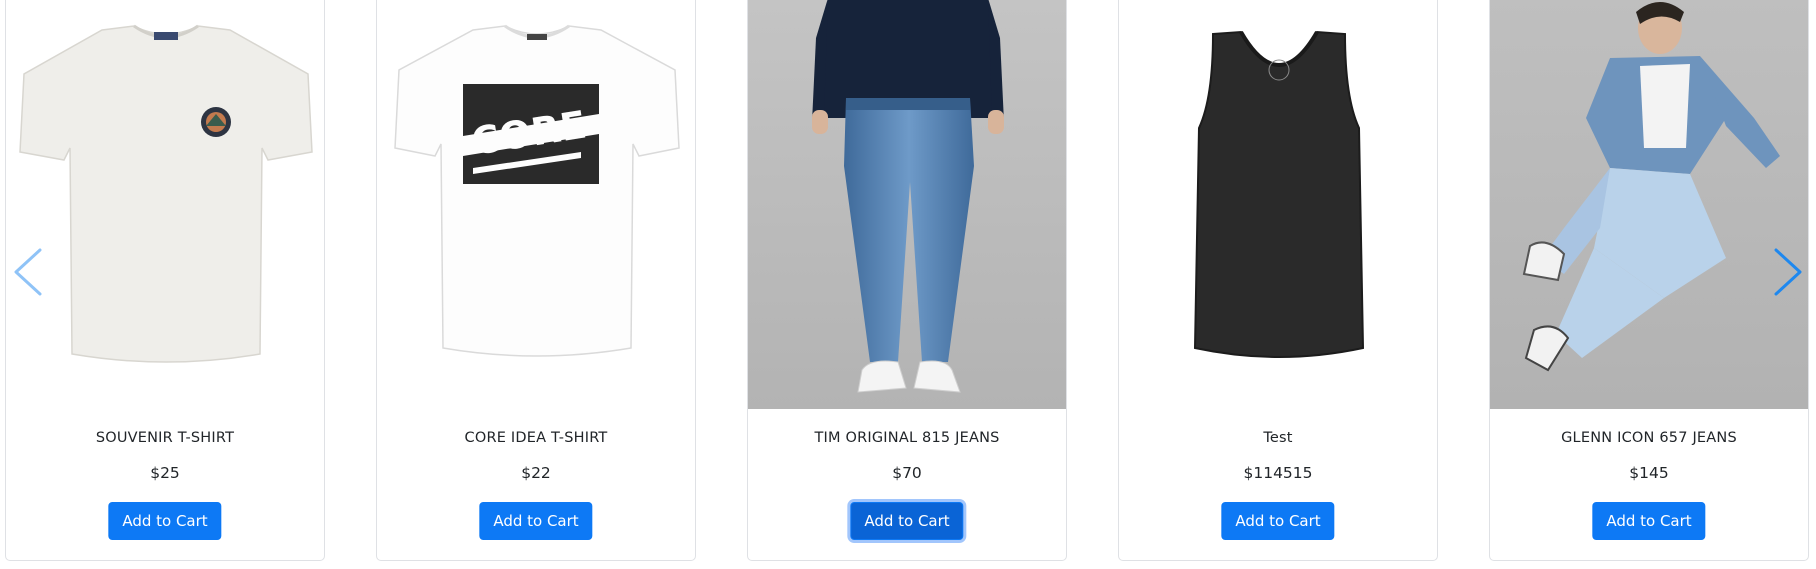  What do you see at coordinates (165, 473) in the screenshot?
I see `product-price: $25` at bounding box center [165, 473].